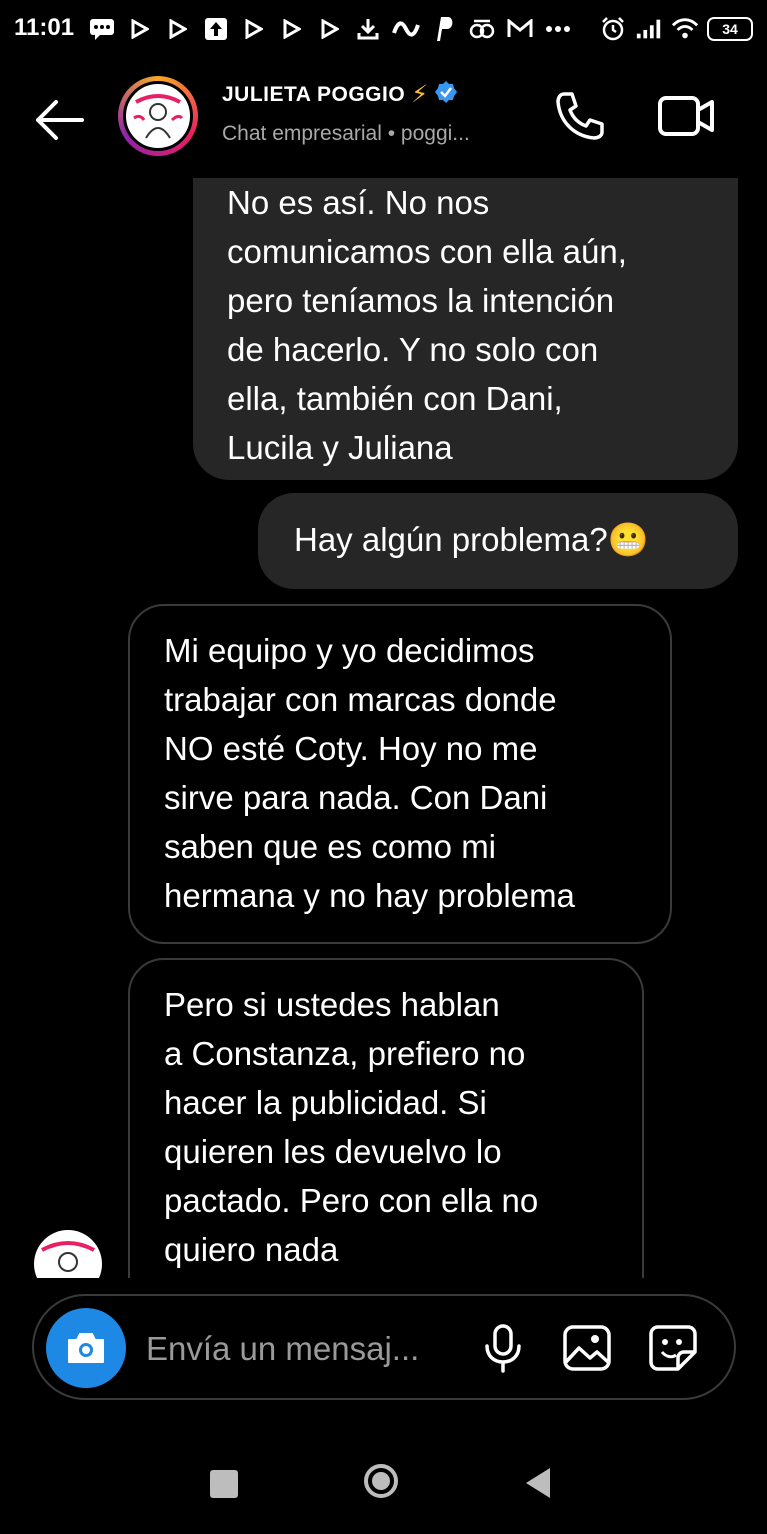  I want to click on message-text-line: hermana y no hay problema, so click(369, 895).